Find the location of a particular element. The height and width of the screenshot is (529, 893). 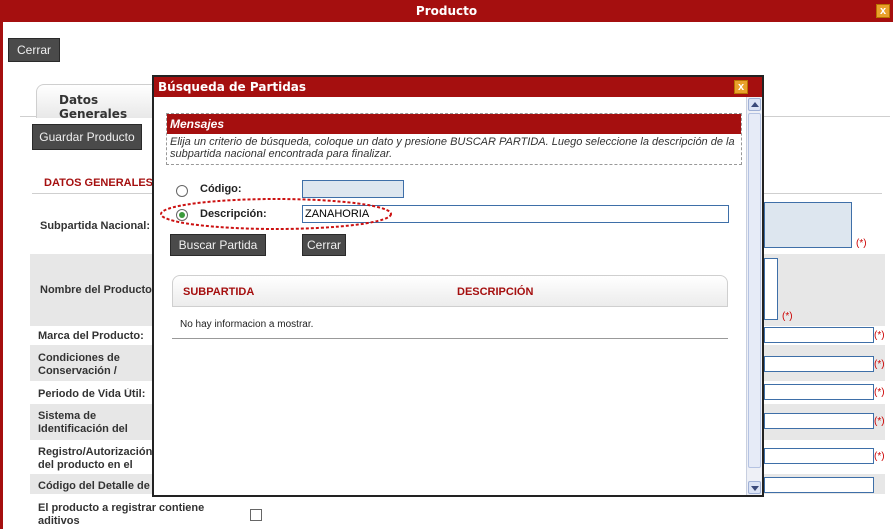

codigo-detalle-field is located at coordinates (819, 485).